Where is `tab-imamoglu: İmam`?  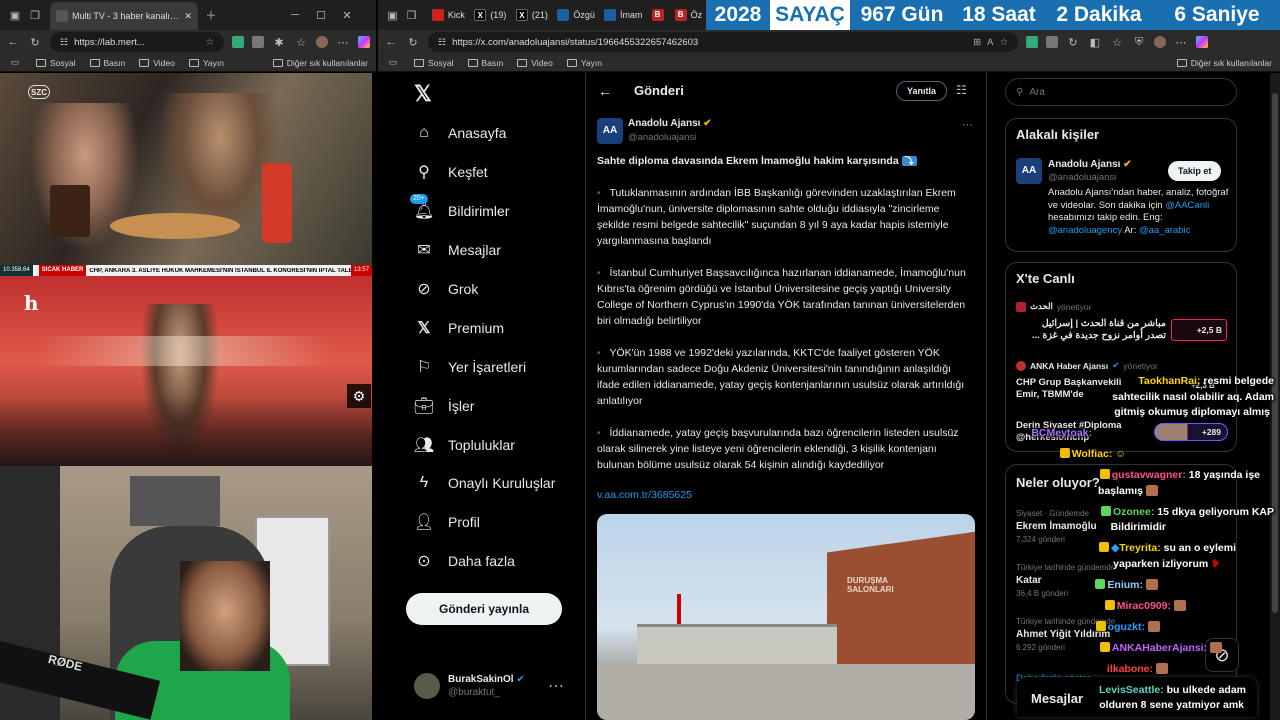 tab-imamoglu: İmam is located at coordinates (622, 15).